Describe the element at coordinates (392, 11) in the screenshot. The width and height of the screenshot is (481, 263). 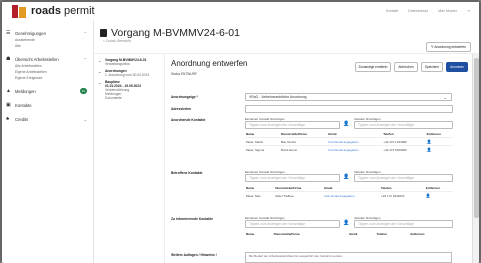
I see `contact-link: Kontakt` at that location.